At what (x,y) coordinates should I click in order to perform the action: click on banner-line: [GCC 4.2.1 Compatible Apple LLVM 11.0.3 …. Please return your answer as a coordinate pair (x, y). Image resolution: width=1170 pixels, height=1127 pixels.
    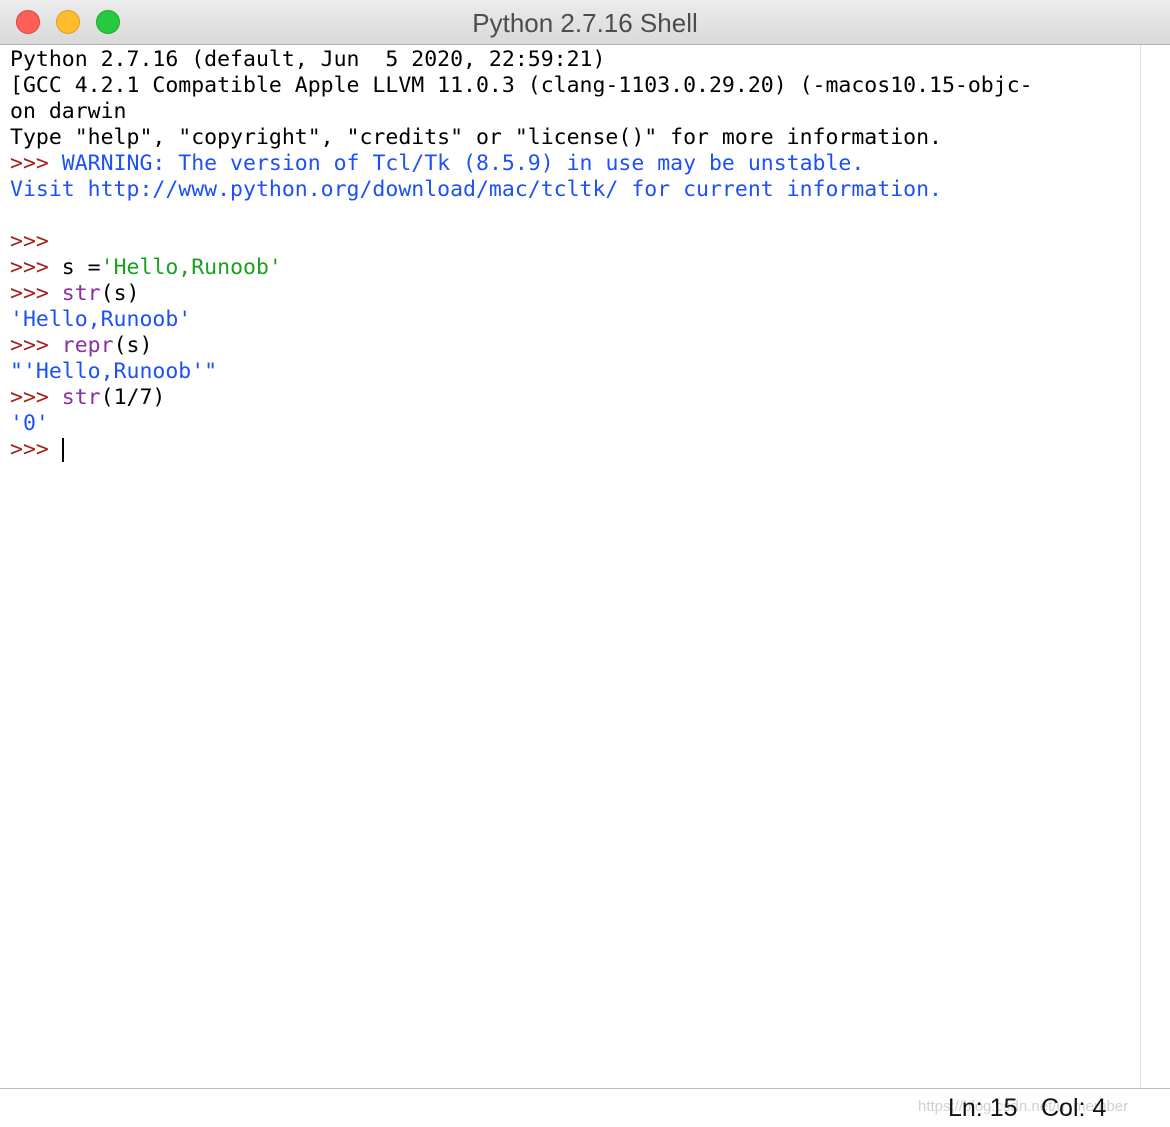
    Looking at the image, I should click on (521, 85).